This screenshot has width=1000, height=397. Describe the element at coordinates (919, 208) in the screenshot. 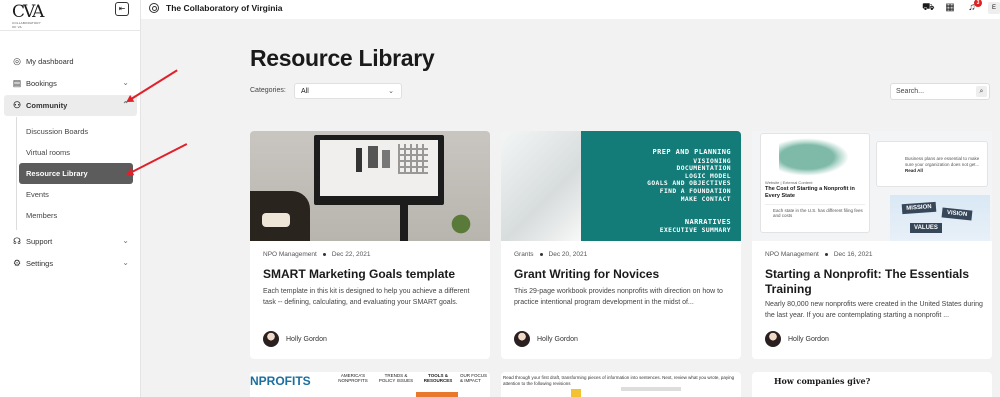

I see `mission-sign: MISSION` at that location.